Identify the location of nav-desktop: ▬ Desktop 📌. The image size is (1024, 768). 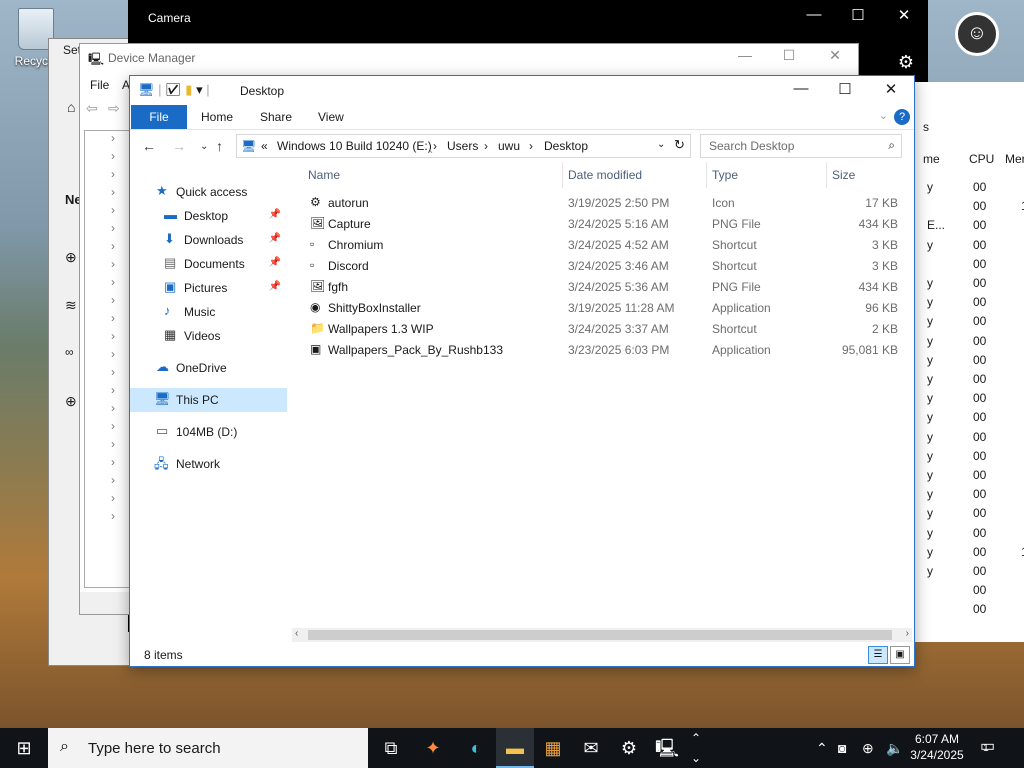
(208, 216).